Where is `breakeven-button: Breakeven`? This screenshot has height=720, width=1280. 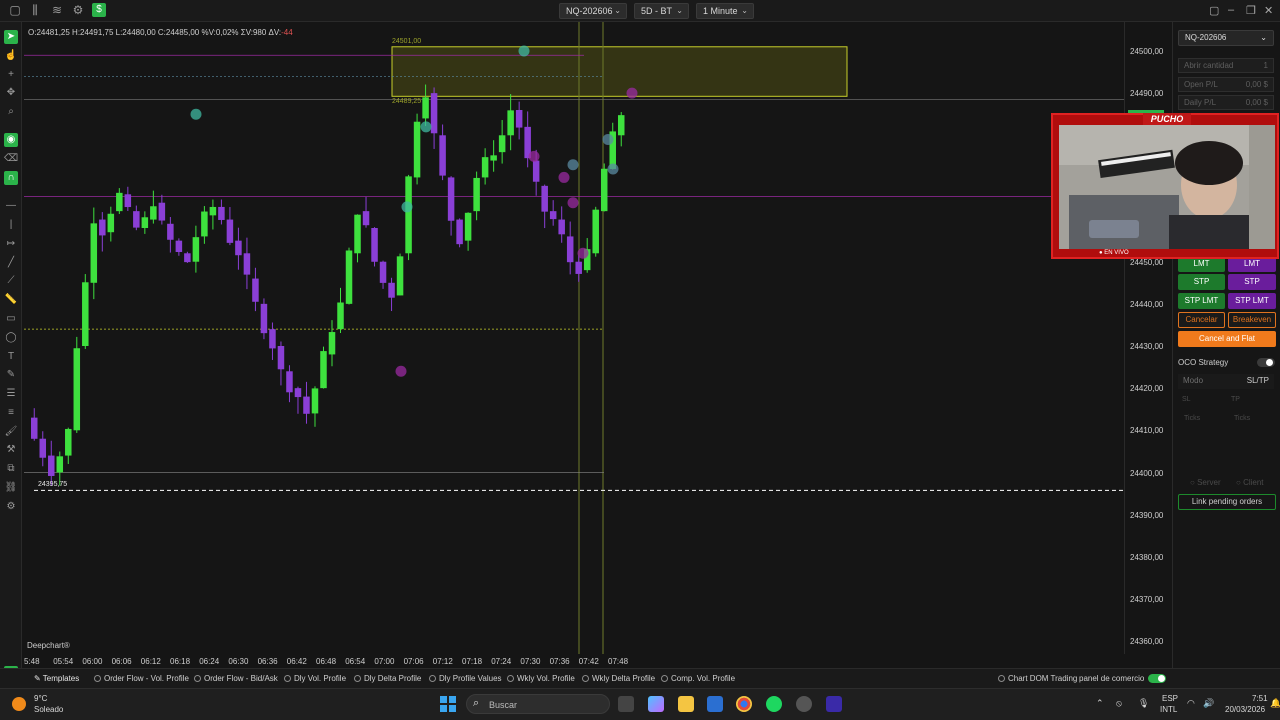 breakeven-button: Breakeven is located at coordinates (1252, 320).